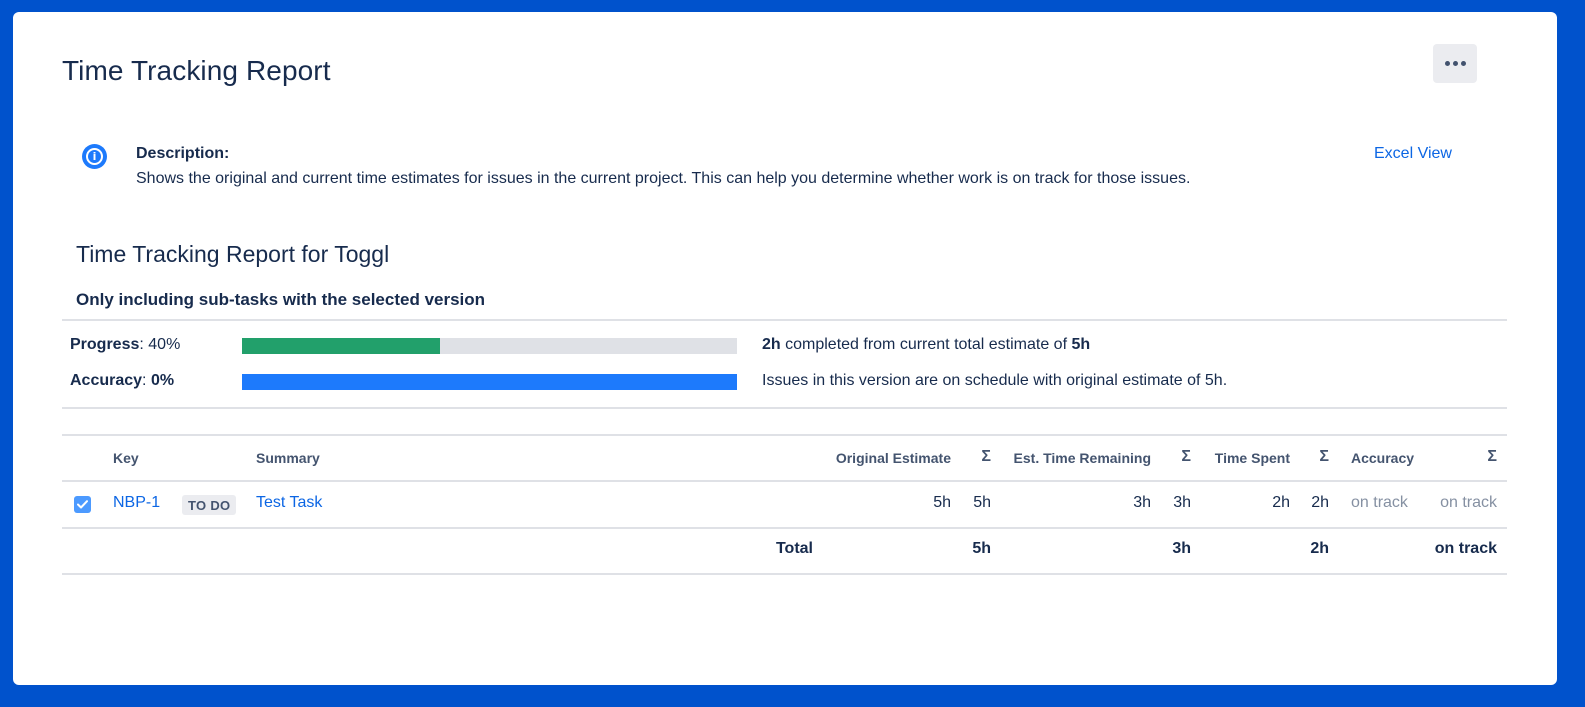 This screenshot has height=707, width=1585. What do you see at coordinates (1379, 502) in the screenshot?
I see `cell-accuracy: on track` at bounding box center [1379, 502].